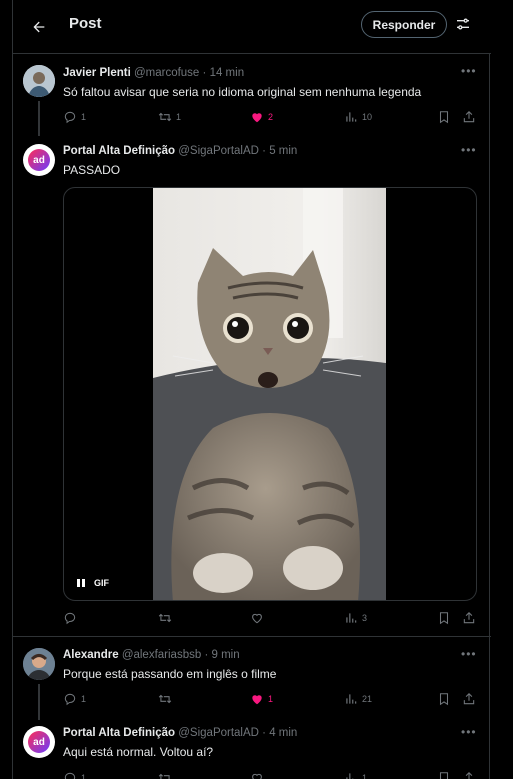 The height and width of the screenshot is (779, 513). I want to click on author-handle: @marcofuse, so click(166, 73).